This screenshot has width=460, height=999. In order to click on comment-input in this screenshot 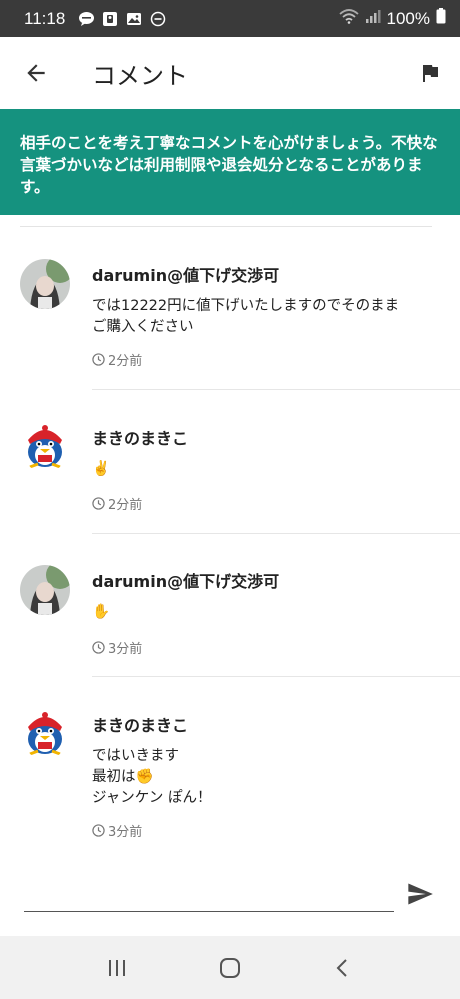, I will do `click(209, 889)`.